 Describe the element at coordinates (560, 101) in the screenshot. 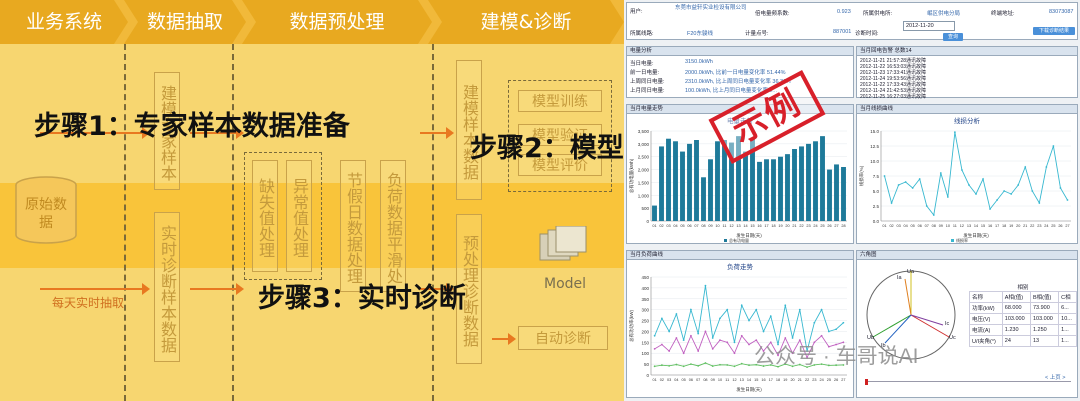

I see `model-train-box: 模型训练` at that location.